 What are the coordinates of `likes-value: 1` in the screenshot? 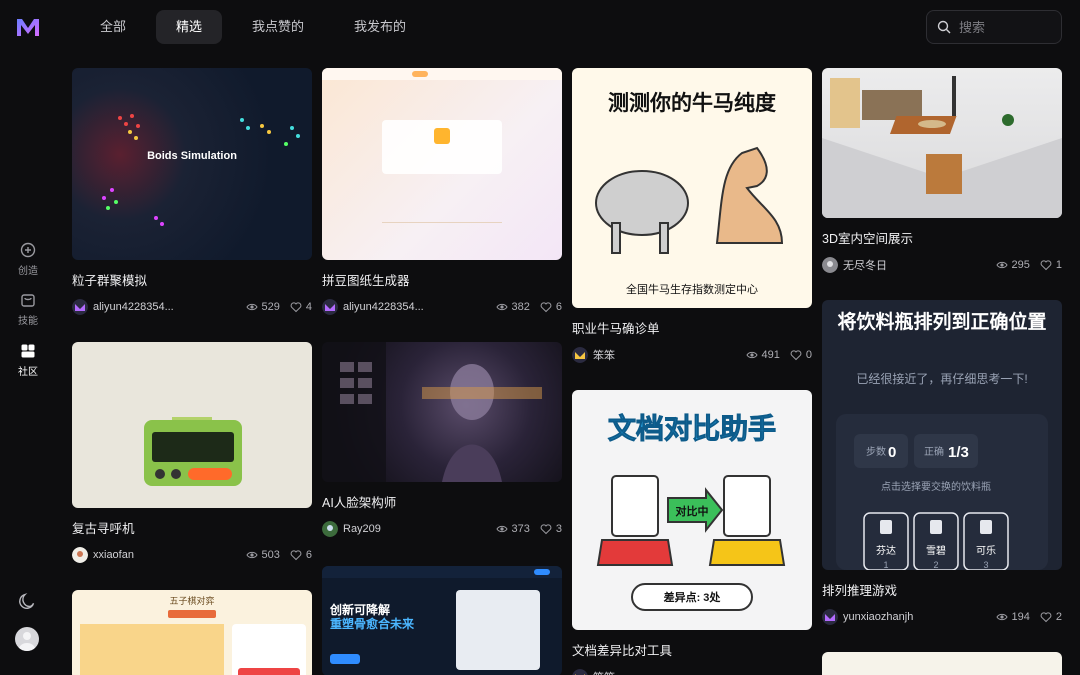 It's located at (1058, 265).